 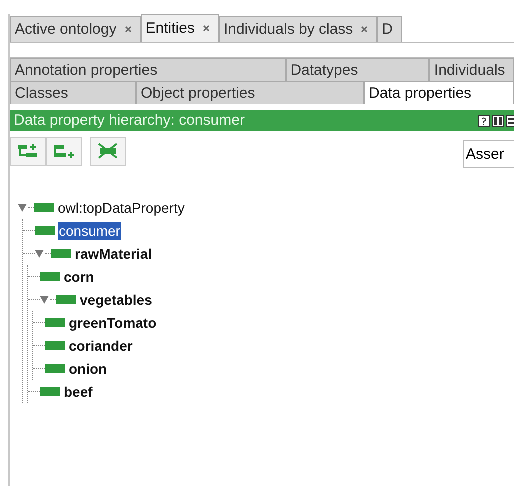 I want to click on tab: Classes, so click(x=73, y=92).